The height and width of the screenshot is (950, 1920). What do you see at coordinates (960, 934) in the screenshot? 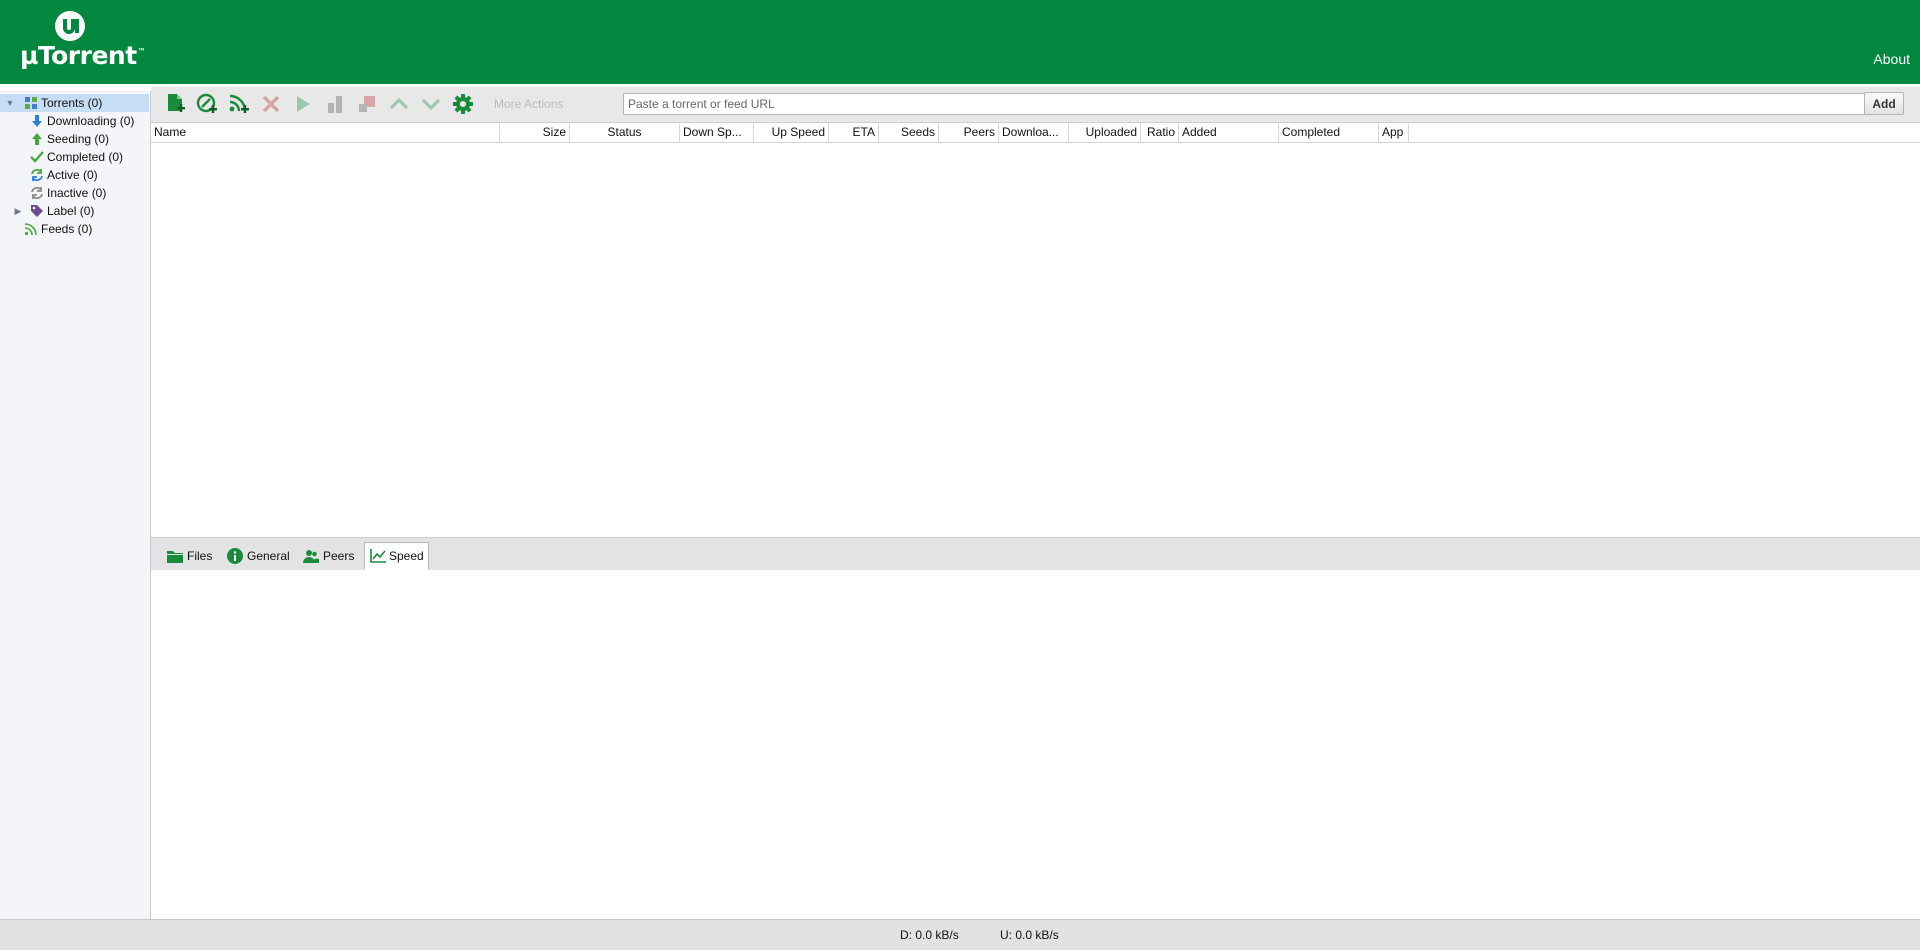
I see `status-bar: D: 0.0 kB/s U: 0.0 kB/s` at bounding box center [960, 934].